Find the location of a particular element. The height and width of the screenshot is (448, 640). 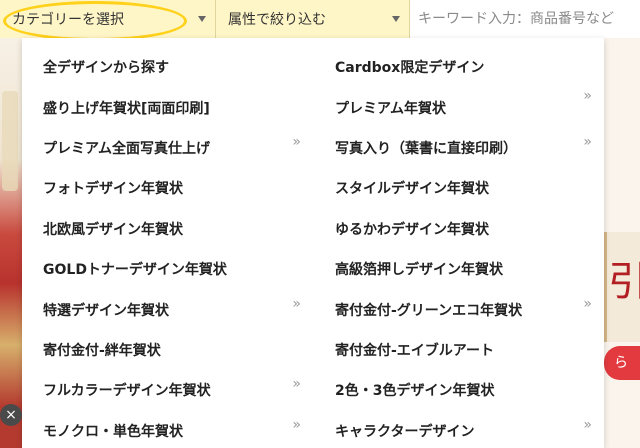

menu-item-monochrome: モノクロ・単色年賀状 » is located at coordinates (172, 429).